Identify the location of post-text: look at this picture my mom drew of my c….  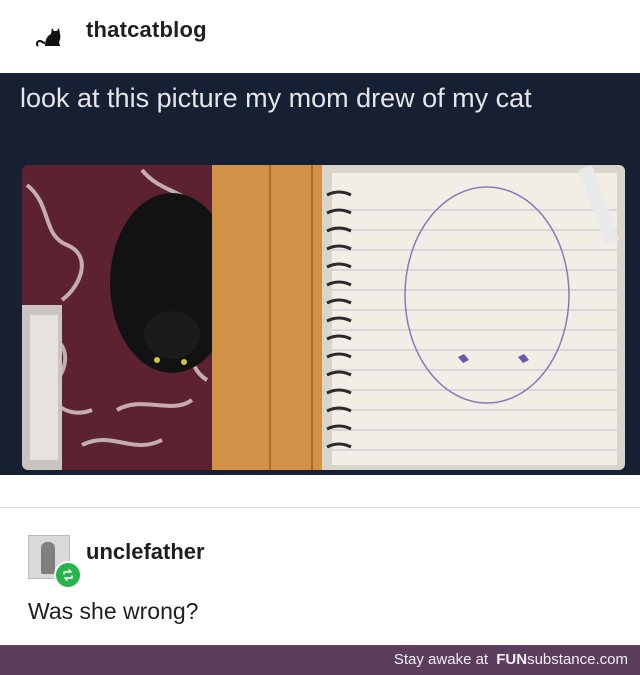
(276, 98).